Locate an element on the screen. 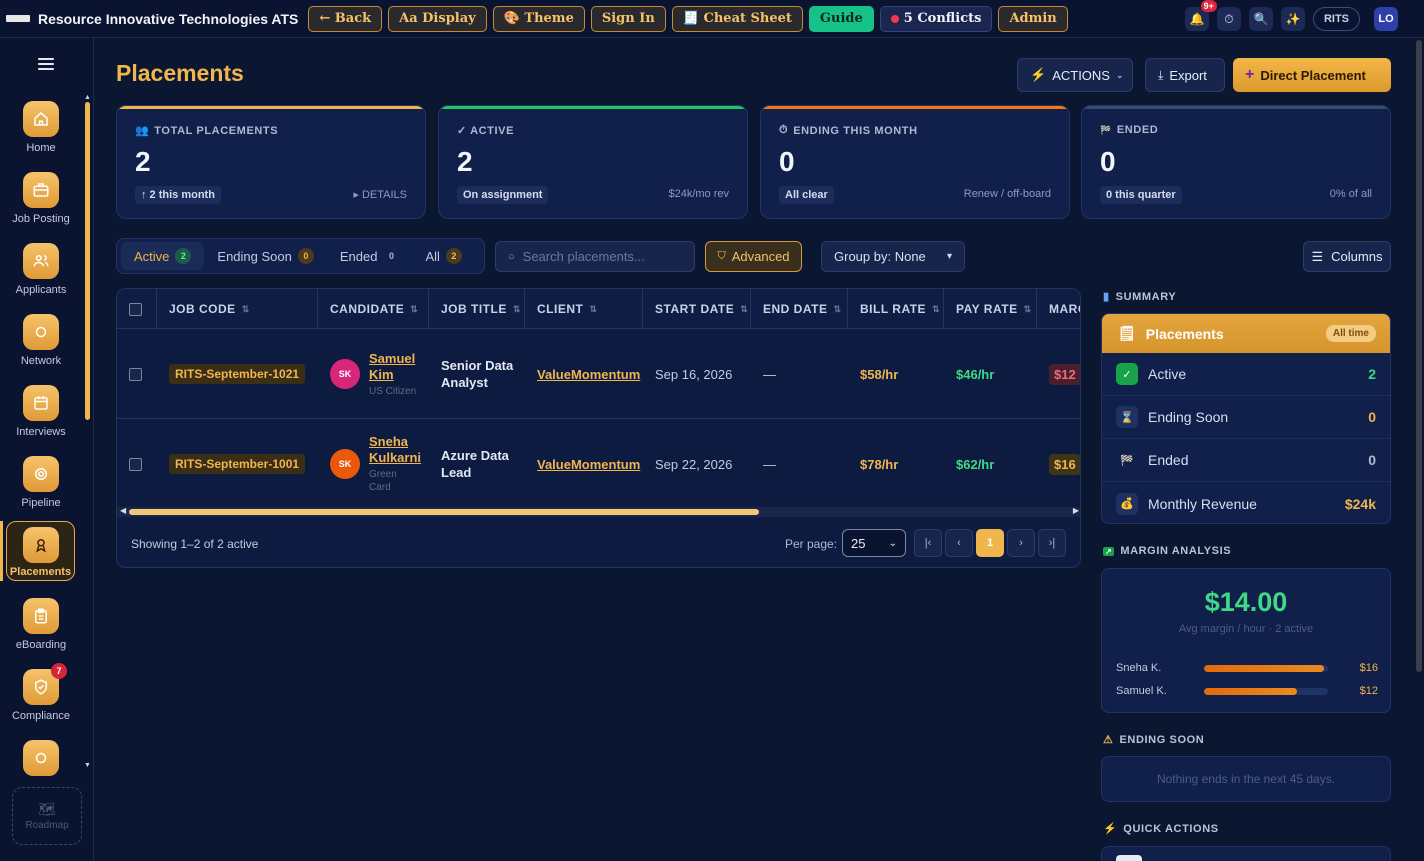 Image resolution: width=1424 pixels, height=861 pixels. job-code-chip: RITS-September-1001 is located at coordinates (237, 464).